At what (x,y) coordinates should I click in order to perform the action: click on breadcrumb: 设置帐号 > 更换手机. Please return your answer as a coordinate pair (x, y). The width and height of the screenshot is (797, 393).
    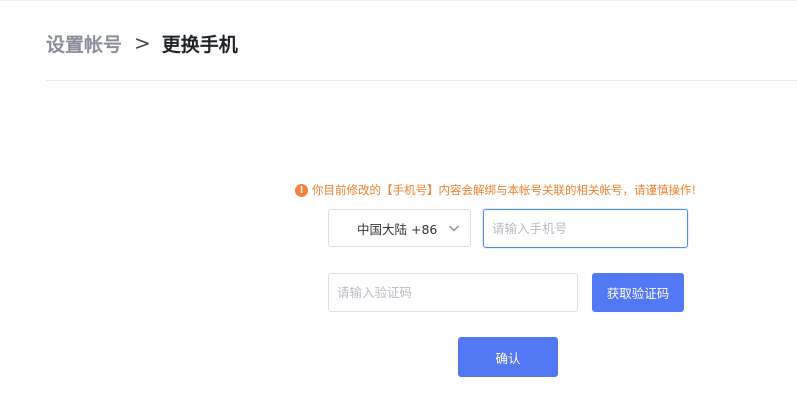
    Looking at the image, I should click on (142, 43).